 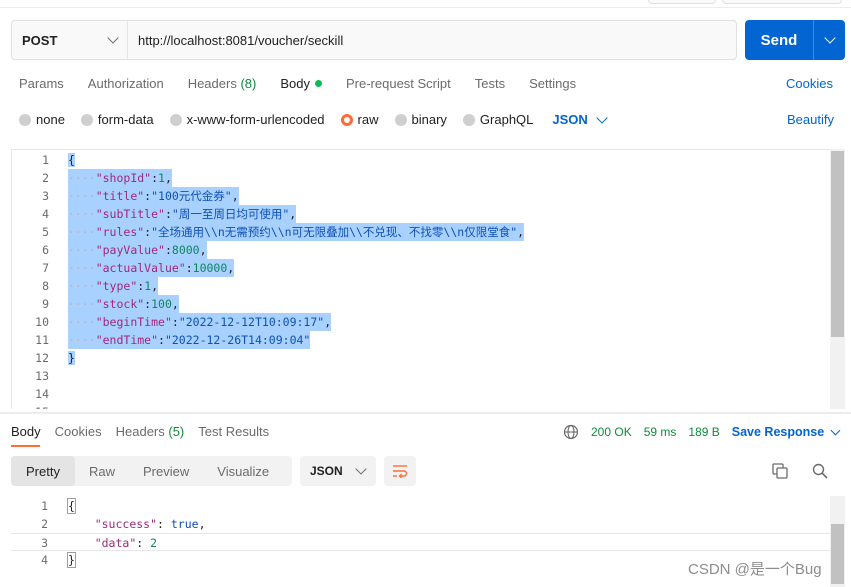 What do you see at coordinates (41, 84) in the screenshot?
I see `tab-params: Params` at bounding box center [41, 84].